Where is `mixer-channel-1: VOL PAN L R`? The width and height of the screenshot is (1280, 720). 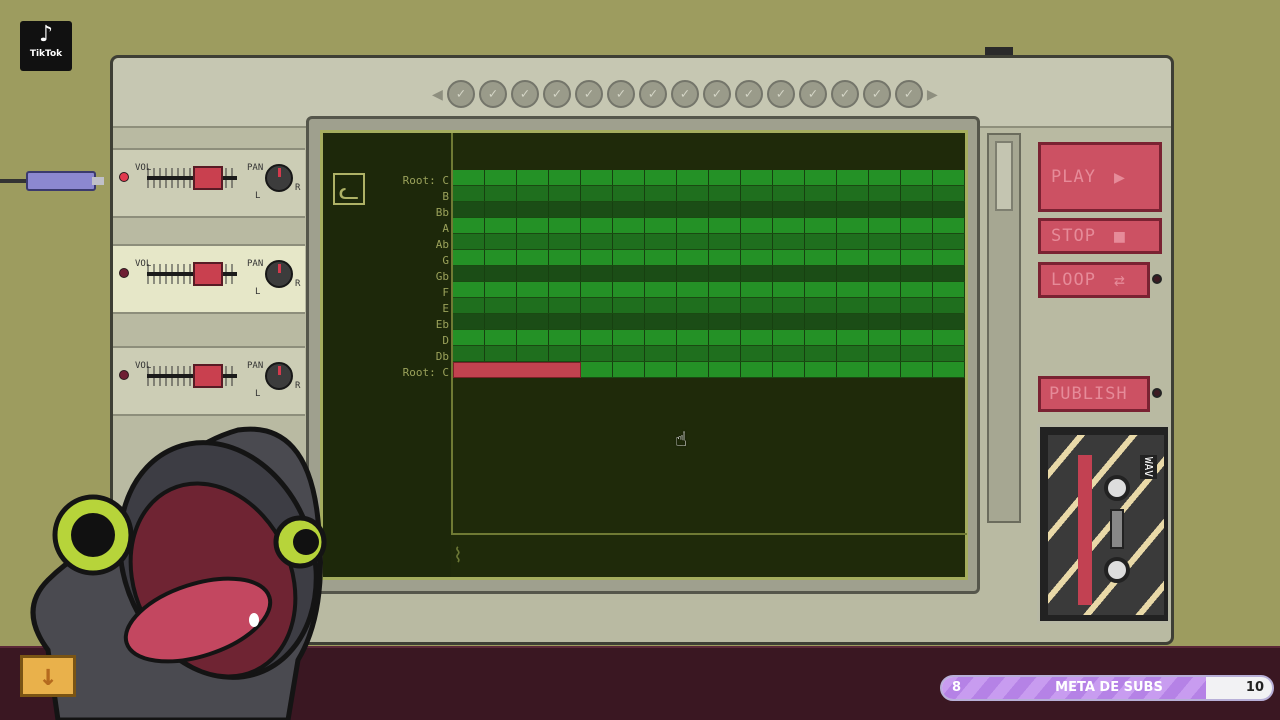 mixer-channel-1: VOL PAN L R is located at coordinates (209, 183).